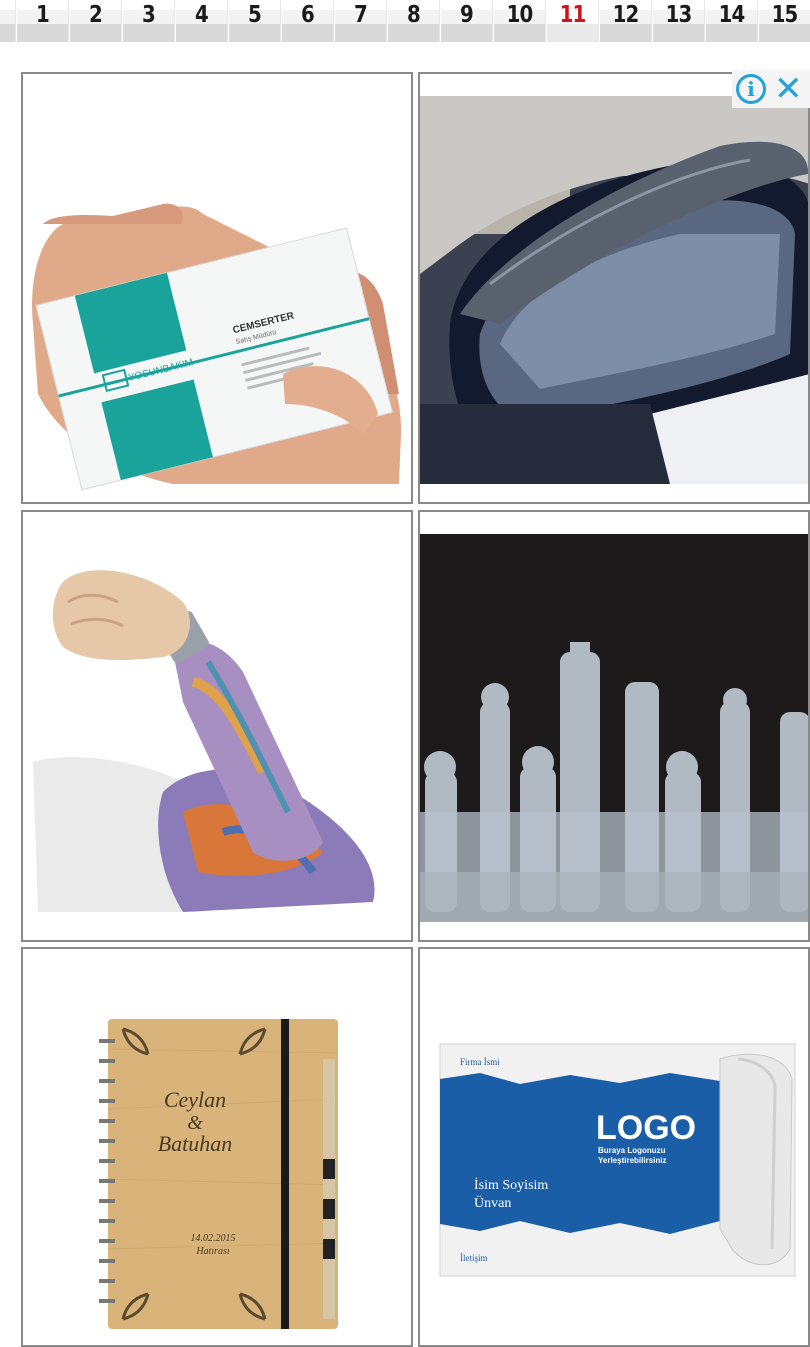  I want to click on page-number: 9, so click(467, 15).